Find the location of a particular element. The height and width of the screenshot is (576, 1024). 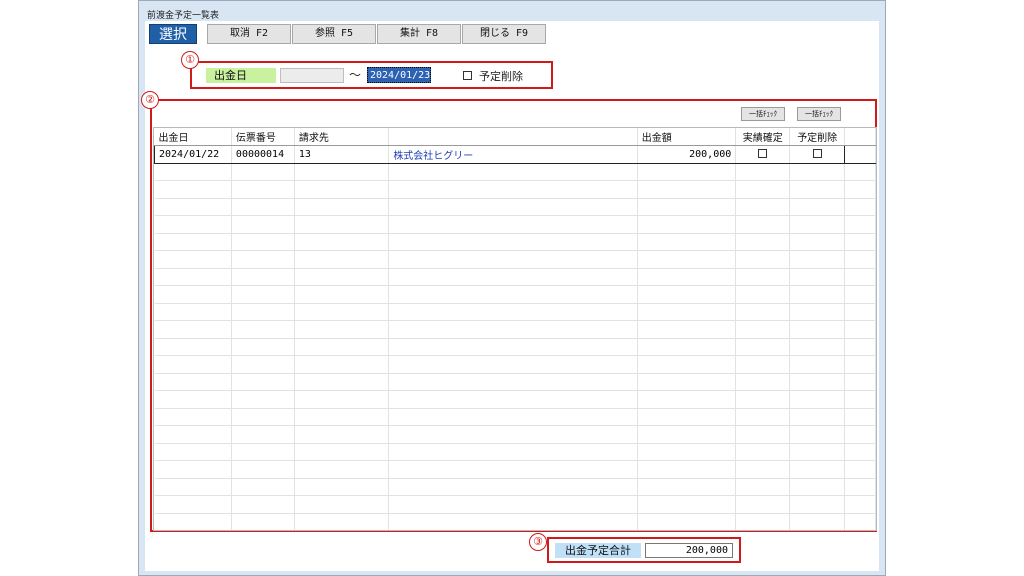

reference-f5-button: 参照 F5 is located at coordinates (334, 34).